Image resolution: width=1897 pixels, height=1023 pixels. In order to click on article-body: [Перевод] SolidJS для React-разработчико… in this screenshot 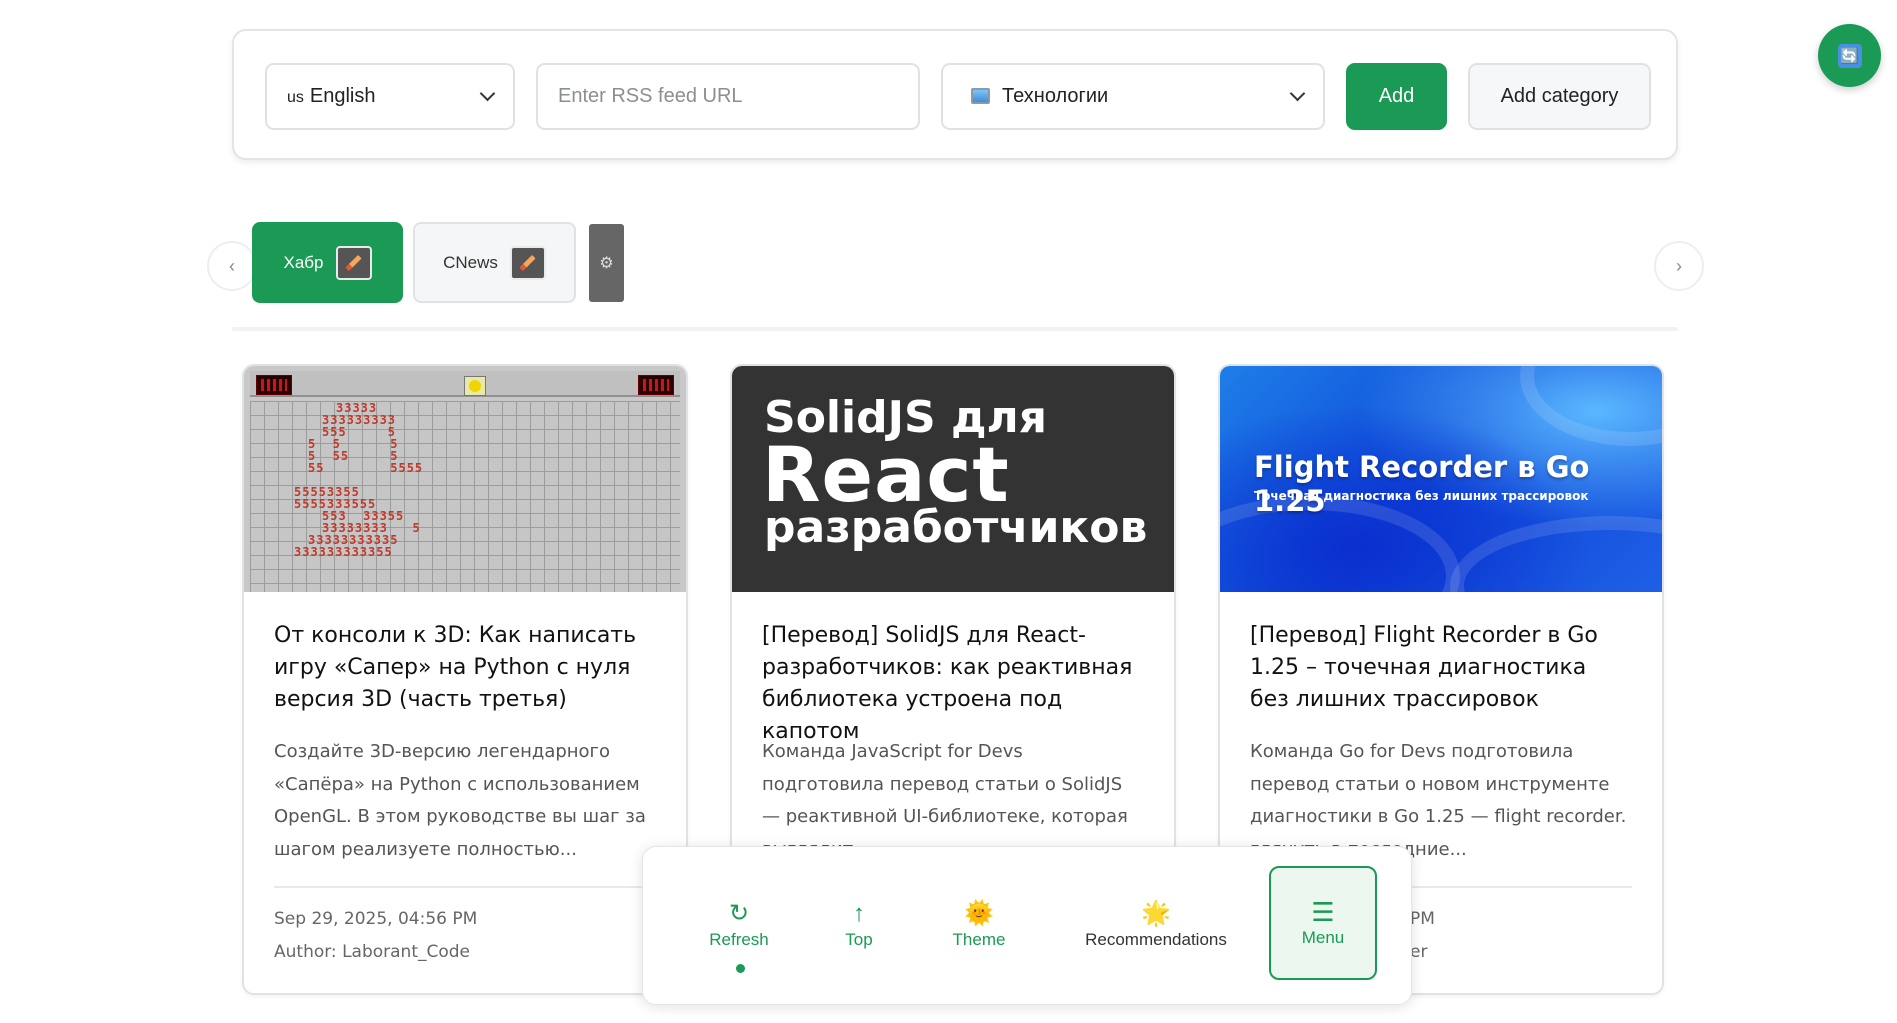, I will do `click(953, 729)`.